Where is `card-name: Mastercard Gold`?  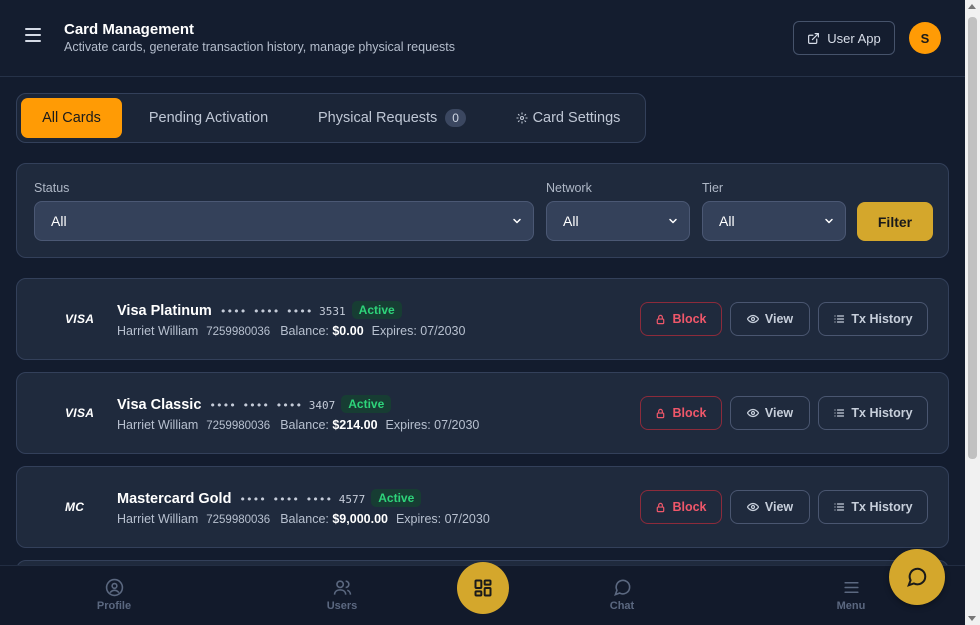
card-name: Mastercard Gold is located at coordinates (174, 499).